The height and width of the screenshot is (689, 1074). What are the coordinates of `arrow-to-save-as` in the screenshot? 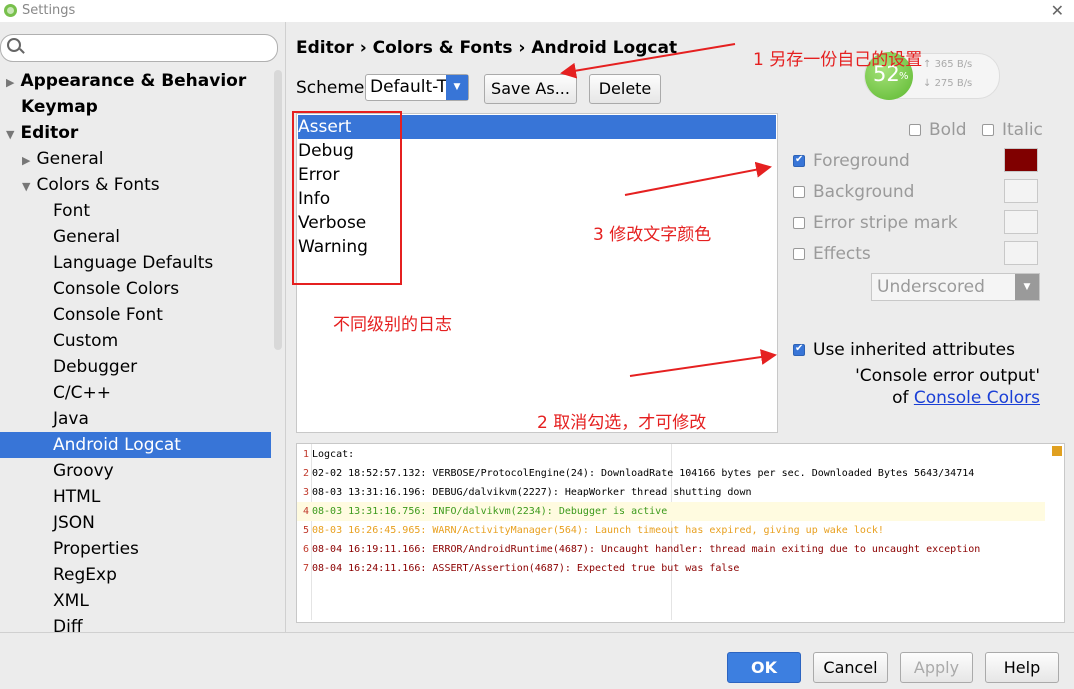 It's located at (648, 61).